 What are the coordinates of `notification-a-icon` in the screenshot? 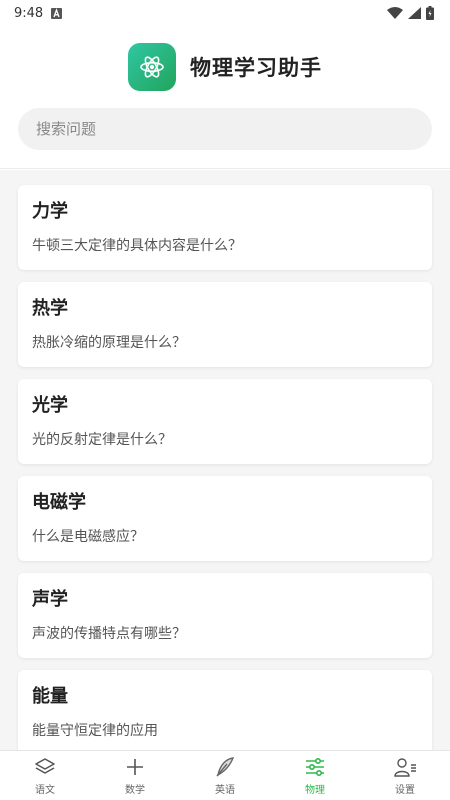 It's located at (57, 13).